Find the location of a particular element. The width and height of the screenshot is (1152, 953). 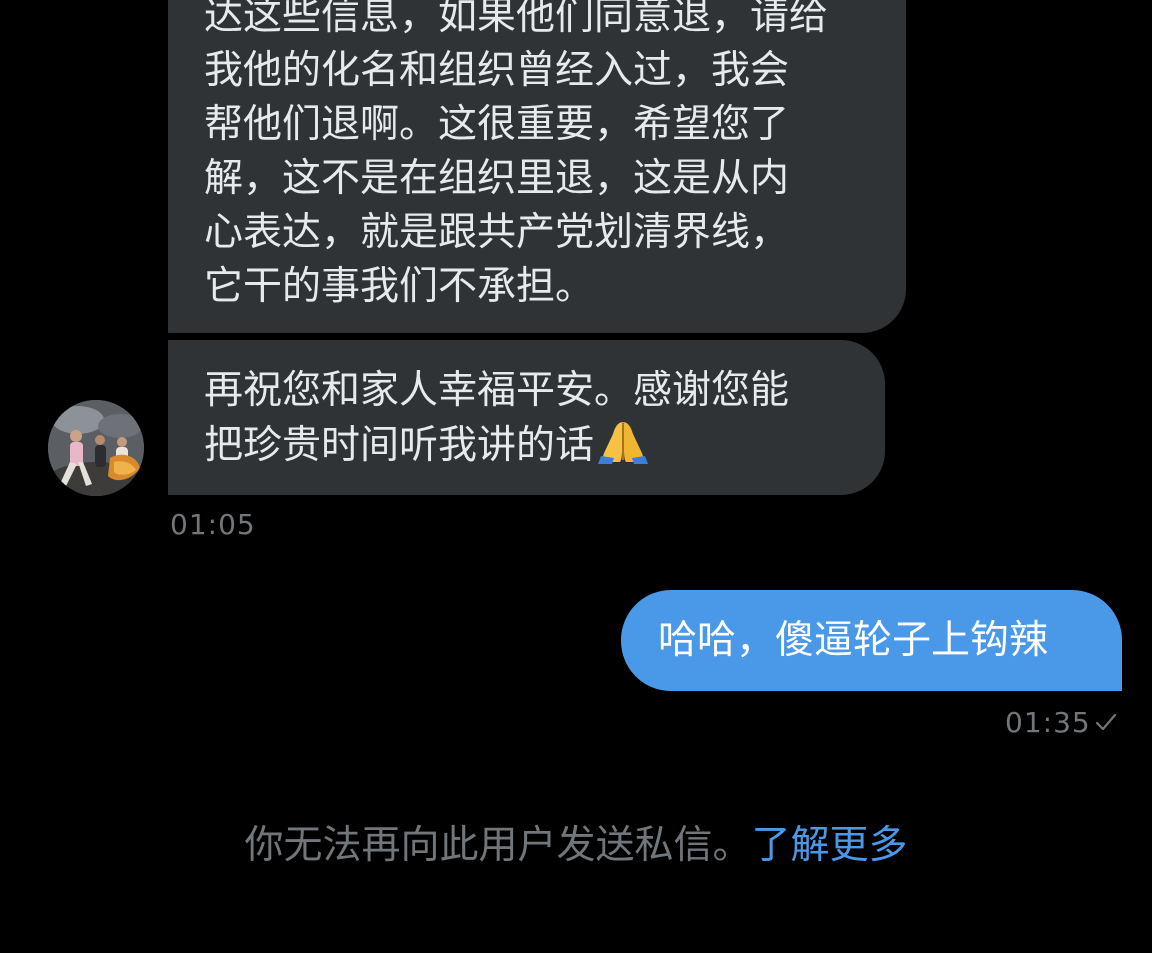

incoming-message-bubble: 再祝您和家人幸福平安。感谢您能 把珍贵时间听我讲的话 is located at coordinates (526, 417).